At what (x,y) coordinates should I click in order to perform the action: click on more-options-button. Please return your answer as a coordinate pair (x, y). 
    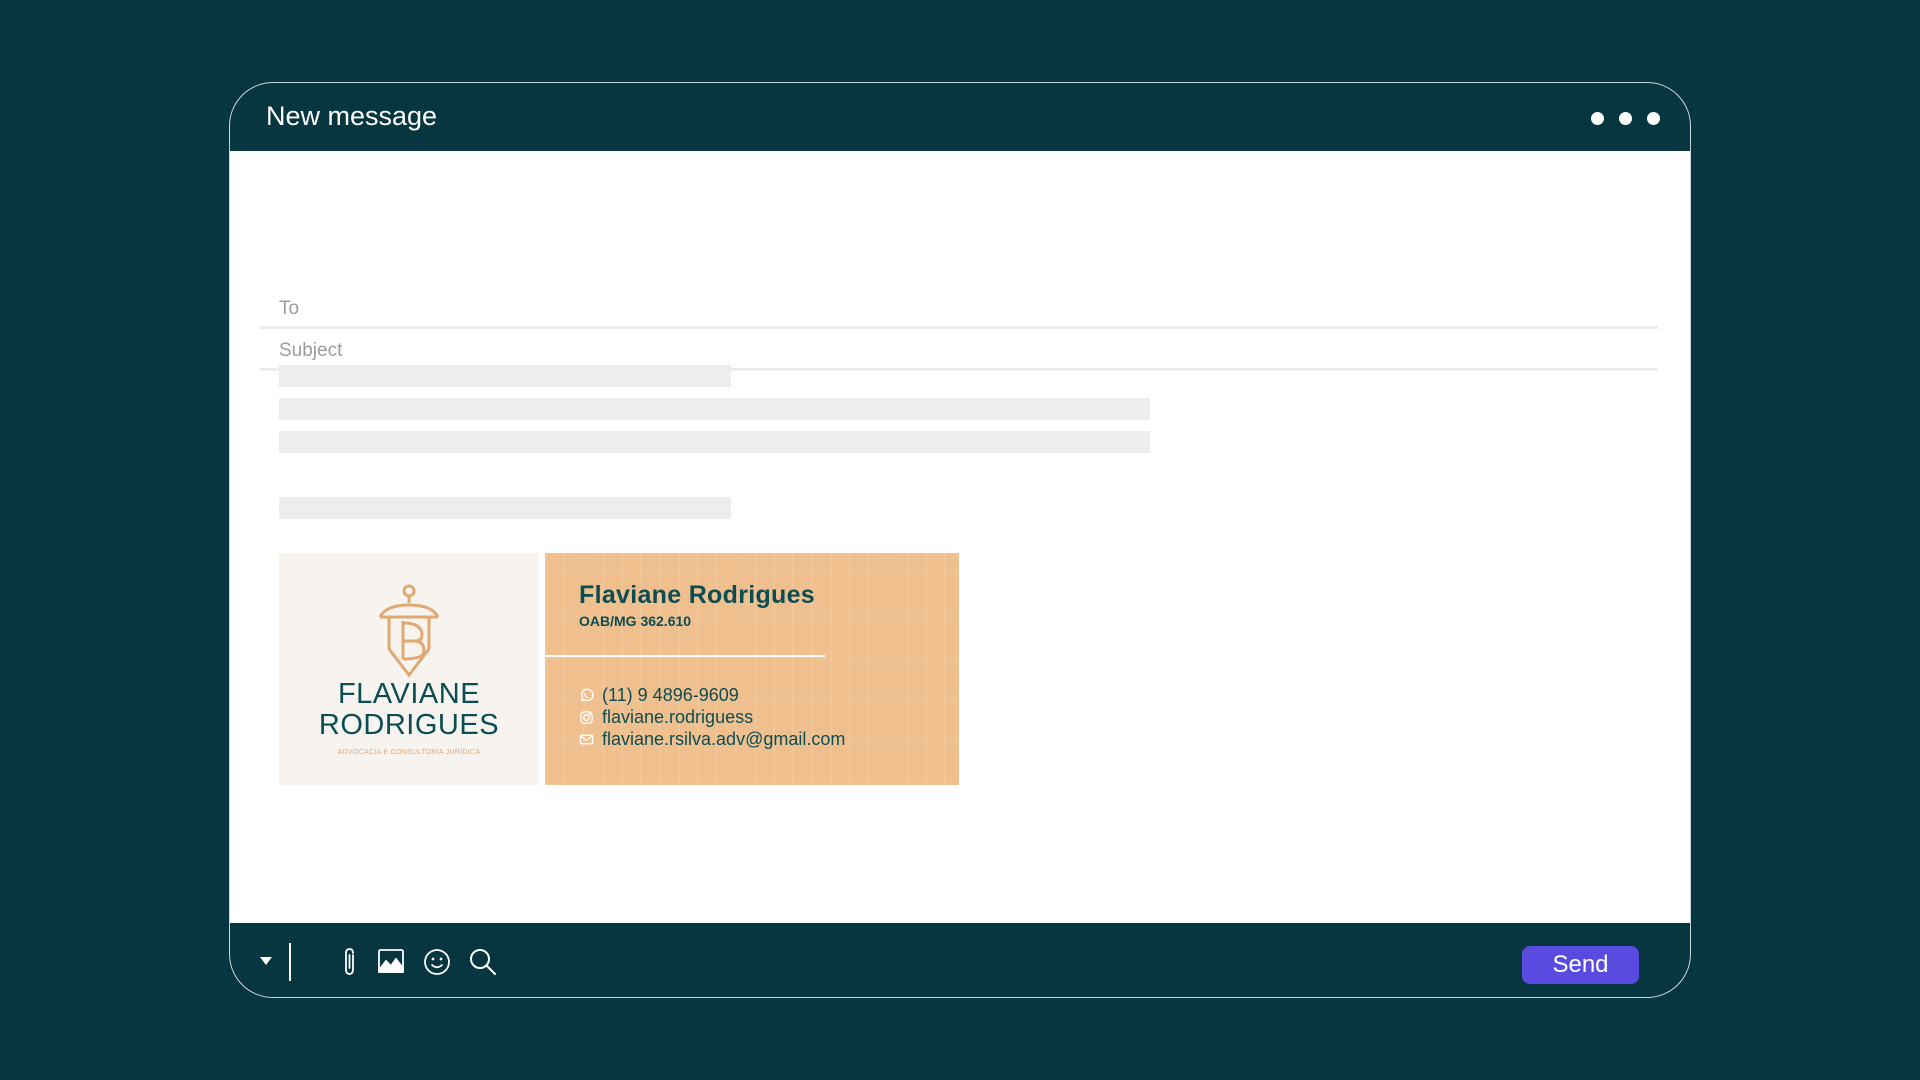
    Looking at the image, I should click on (1625, 118).